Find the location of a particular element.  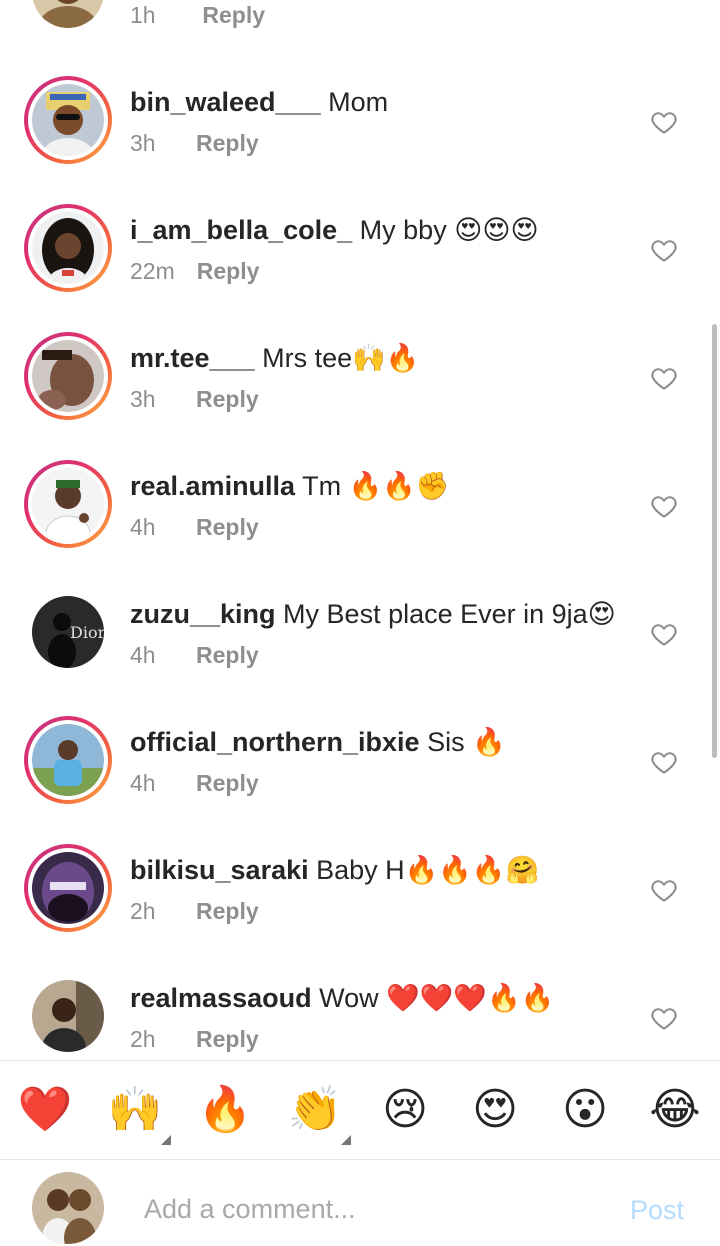

comment-time: 1h is located at coordinates (143, 15).